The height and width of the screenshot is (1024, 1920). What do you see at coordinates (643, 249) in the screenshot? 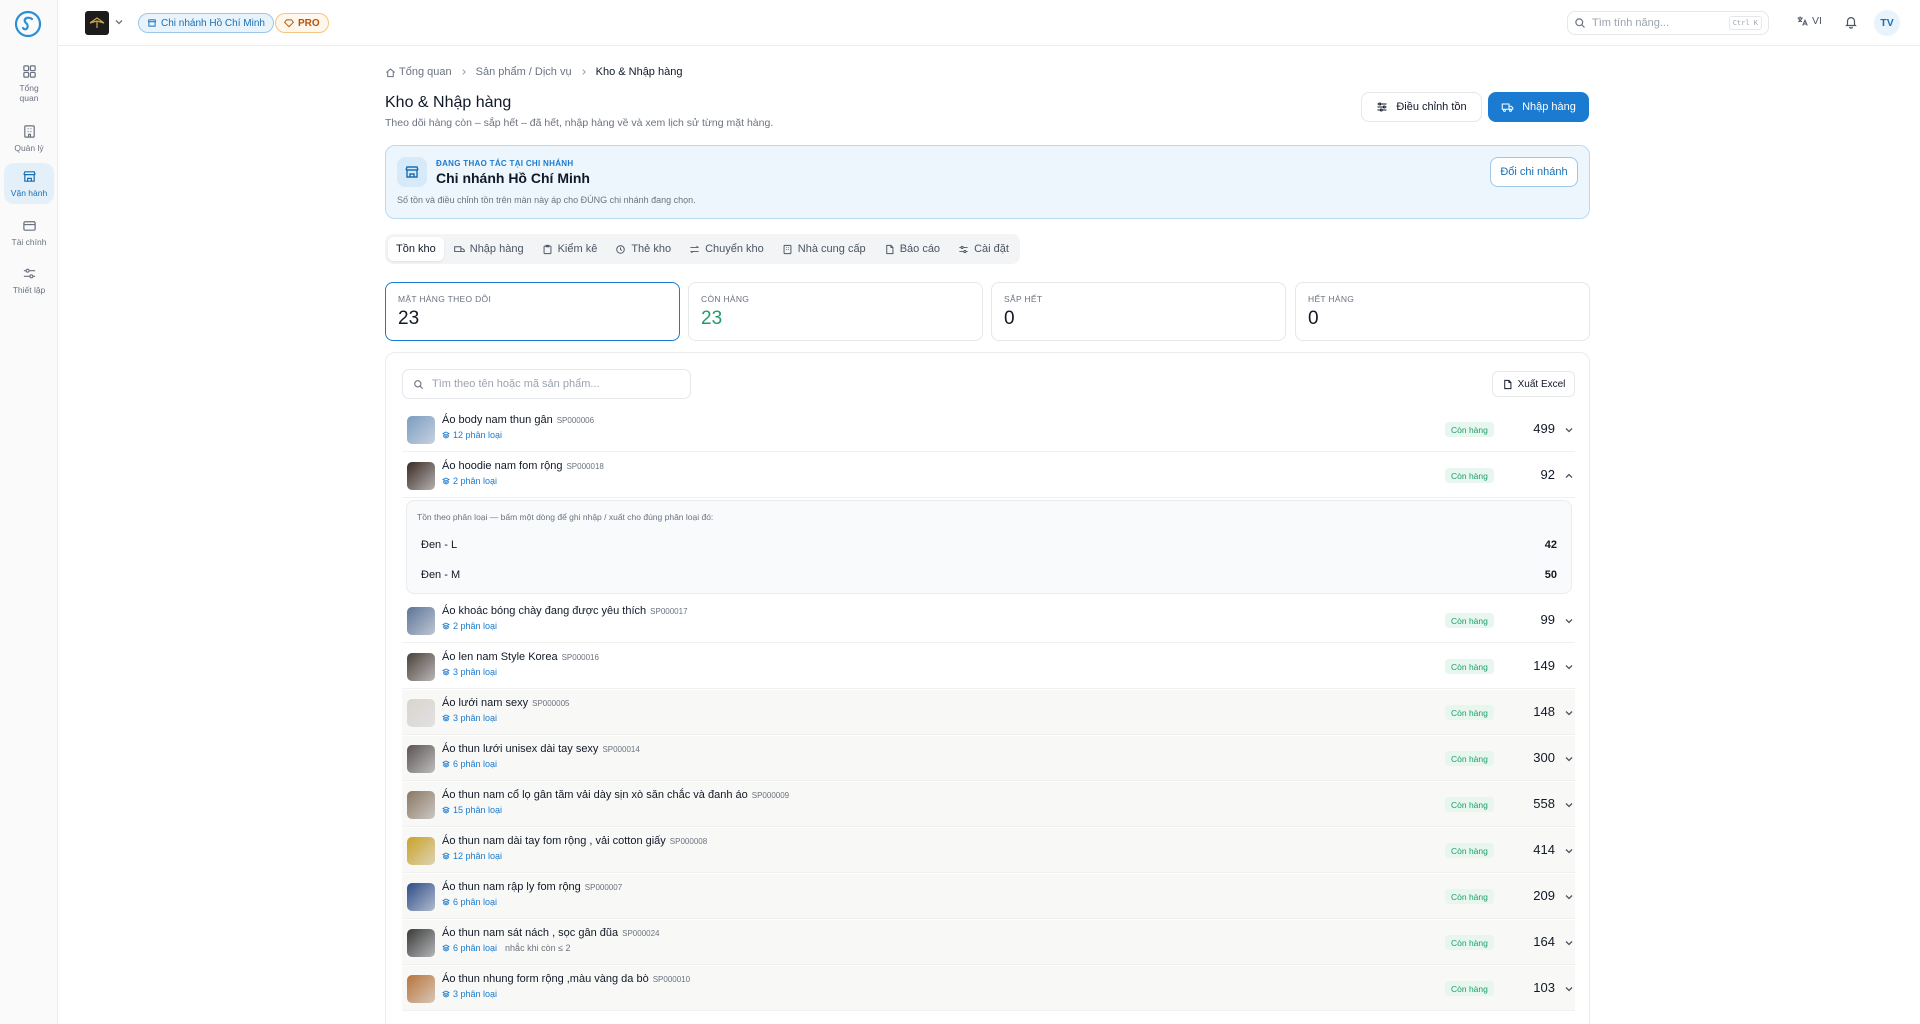
I see `tab-stock-card: Thẻ kho` at bounding box center [643, 249].